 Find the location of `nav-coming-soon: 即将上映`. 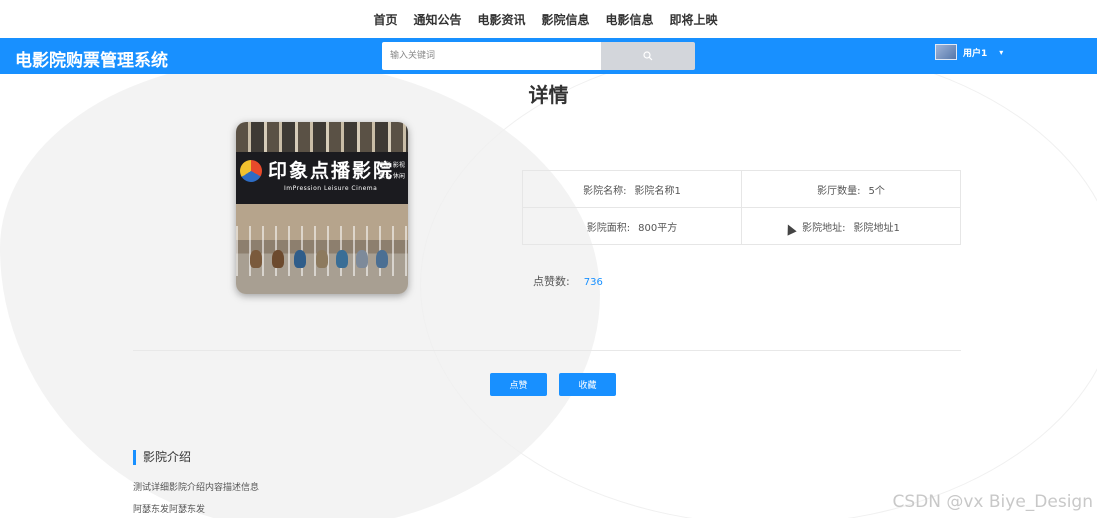

nav-coming-soon: 即将上映 is located at coordinates (694, 19).